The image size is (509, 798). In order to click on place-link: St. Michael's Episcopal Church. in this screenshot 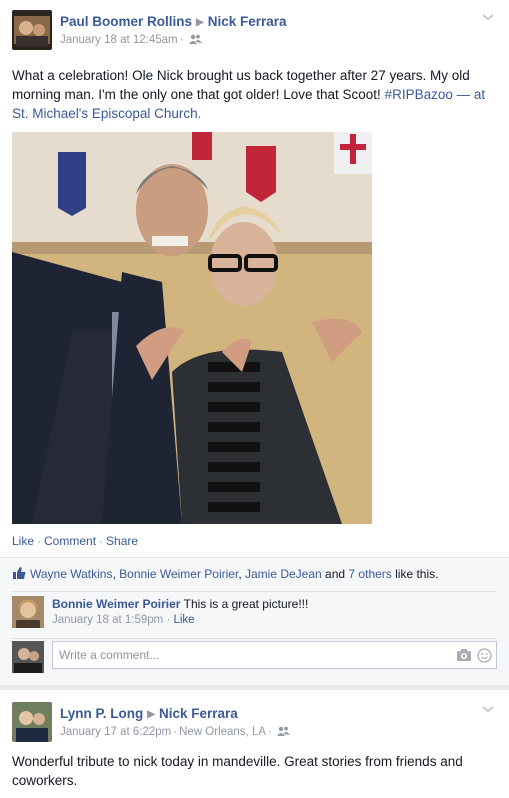, I will do `click(106, 113)`.